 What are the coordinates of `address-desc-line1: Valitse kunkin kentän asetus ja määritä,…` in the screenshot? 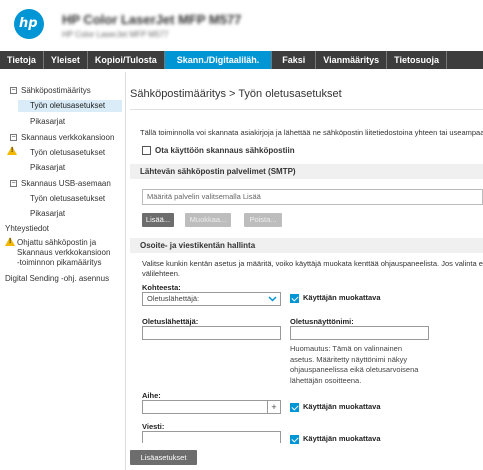 It's located at (312, 263).